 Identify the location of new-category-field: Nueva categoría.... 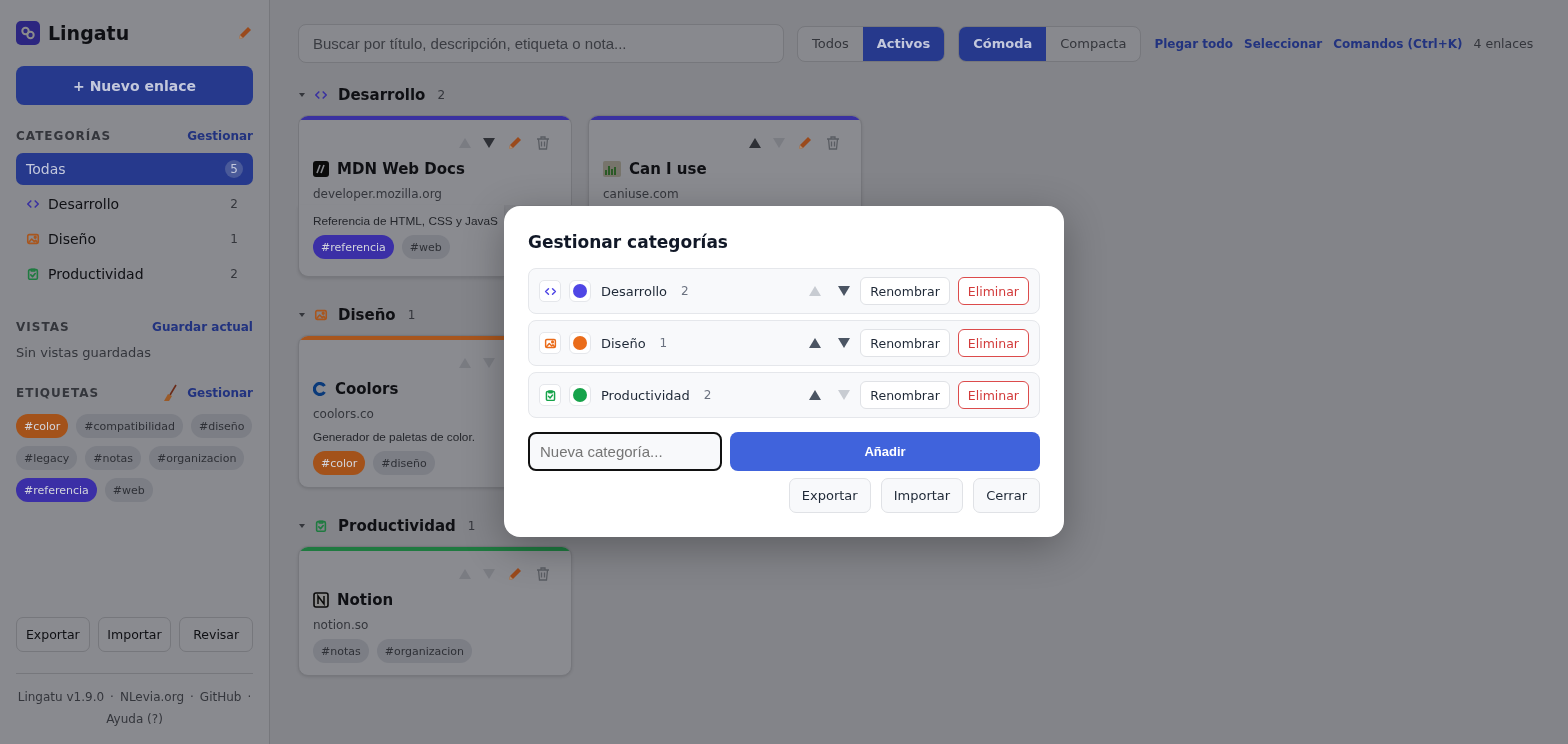
(625, 451).